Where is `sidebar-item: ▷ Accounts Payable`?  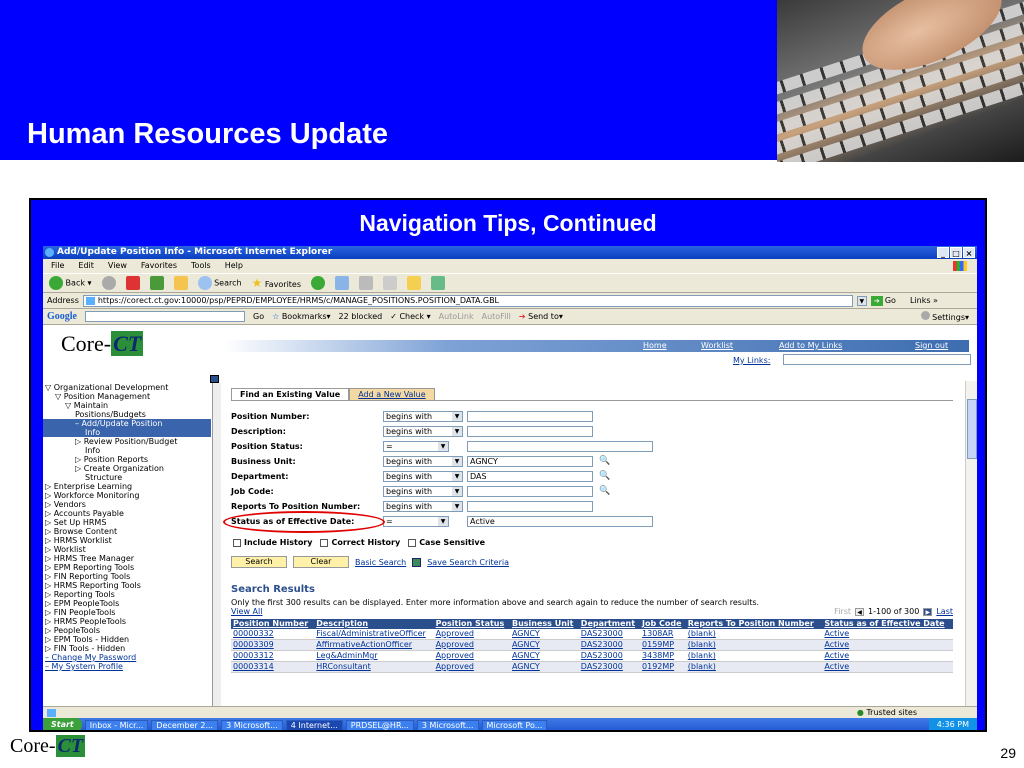
sidebar-item: ▷ Accounts Payable is located at coordinates (127, 513).